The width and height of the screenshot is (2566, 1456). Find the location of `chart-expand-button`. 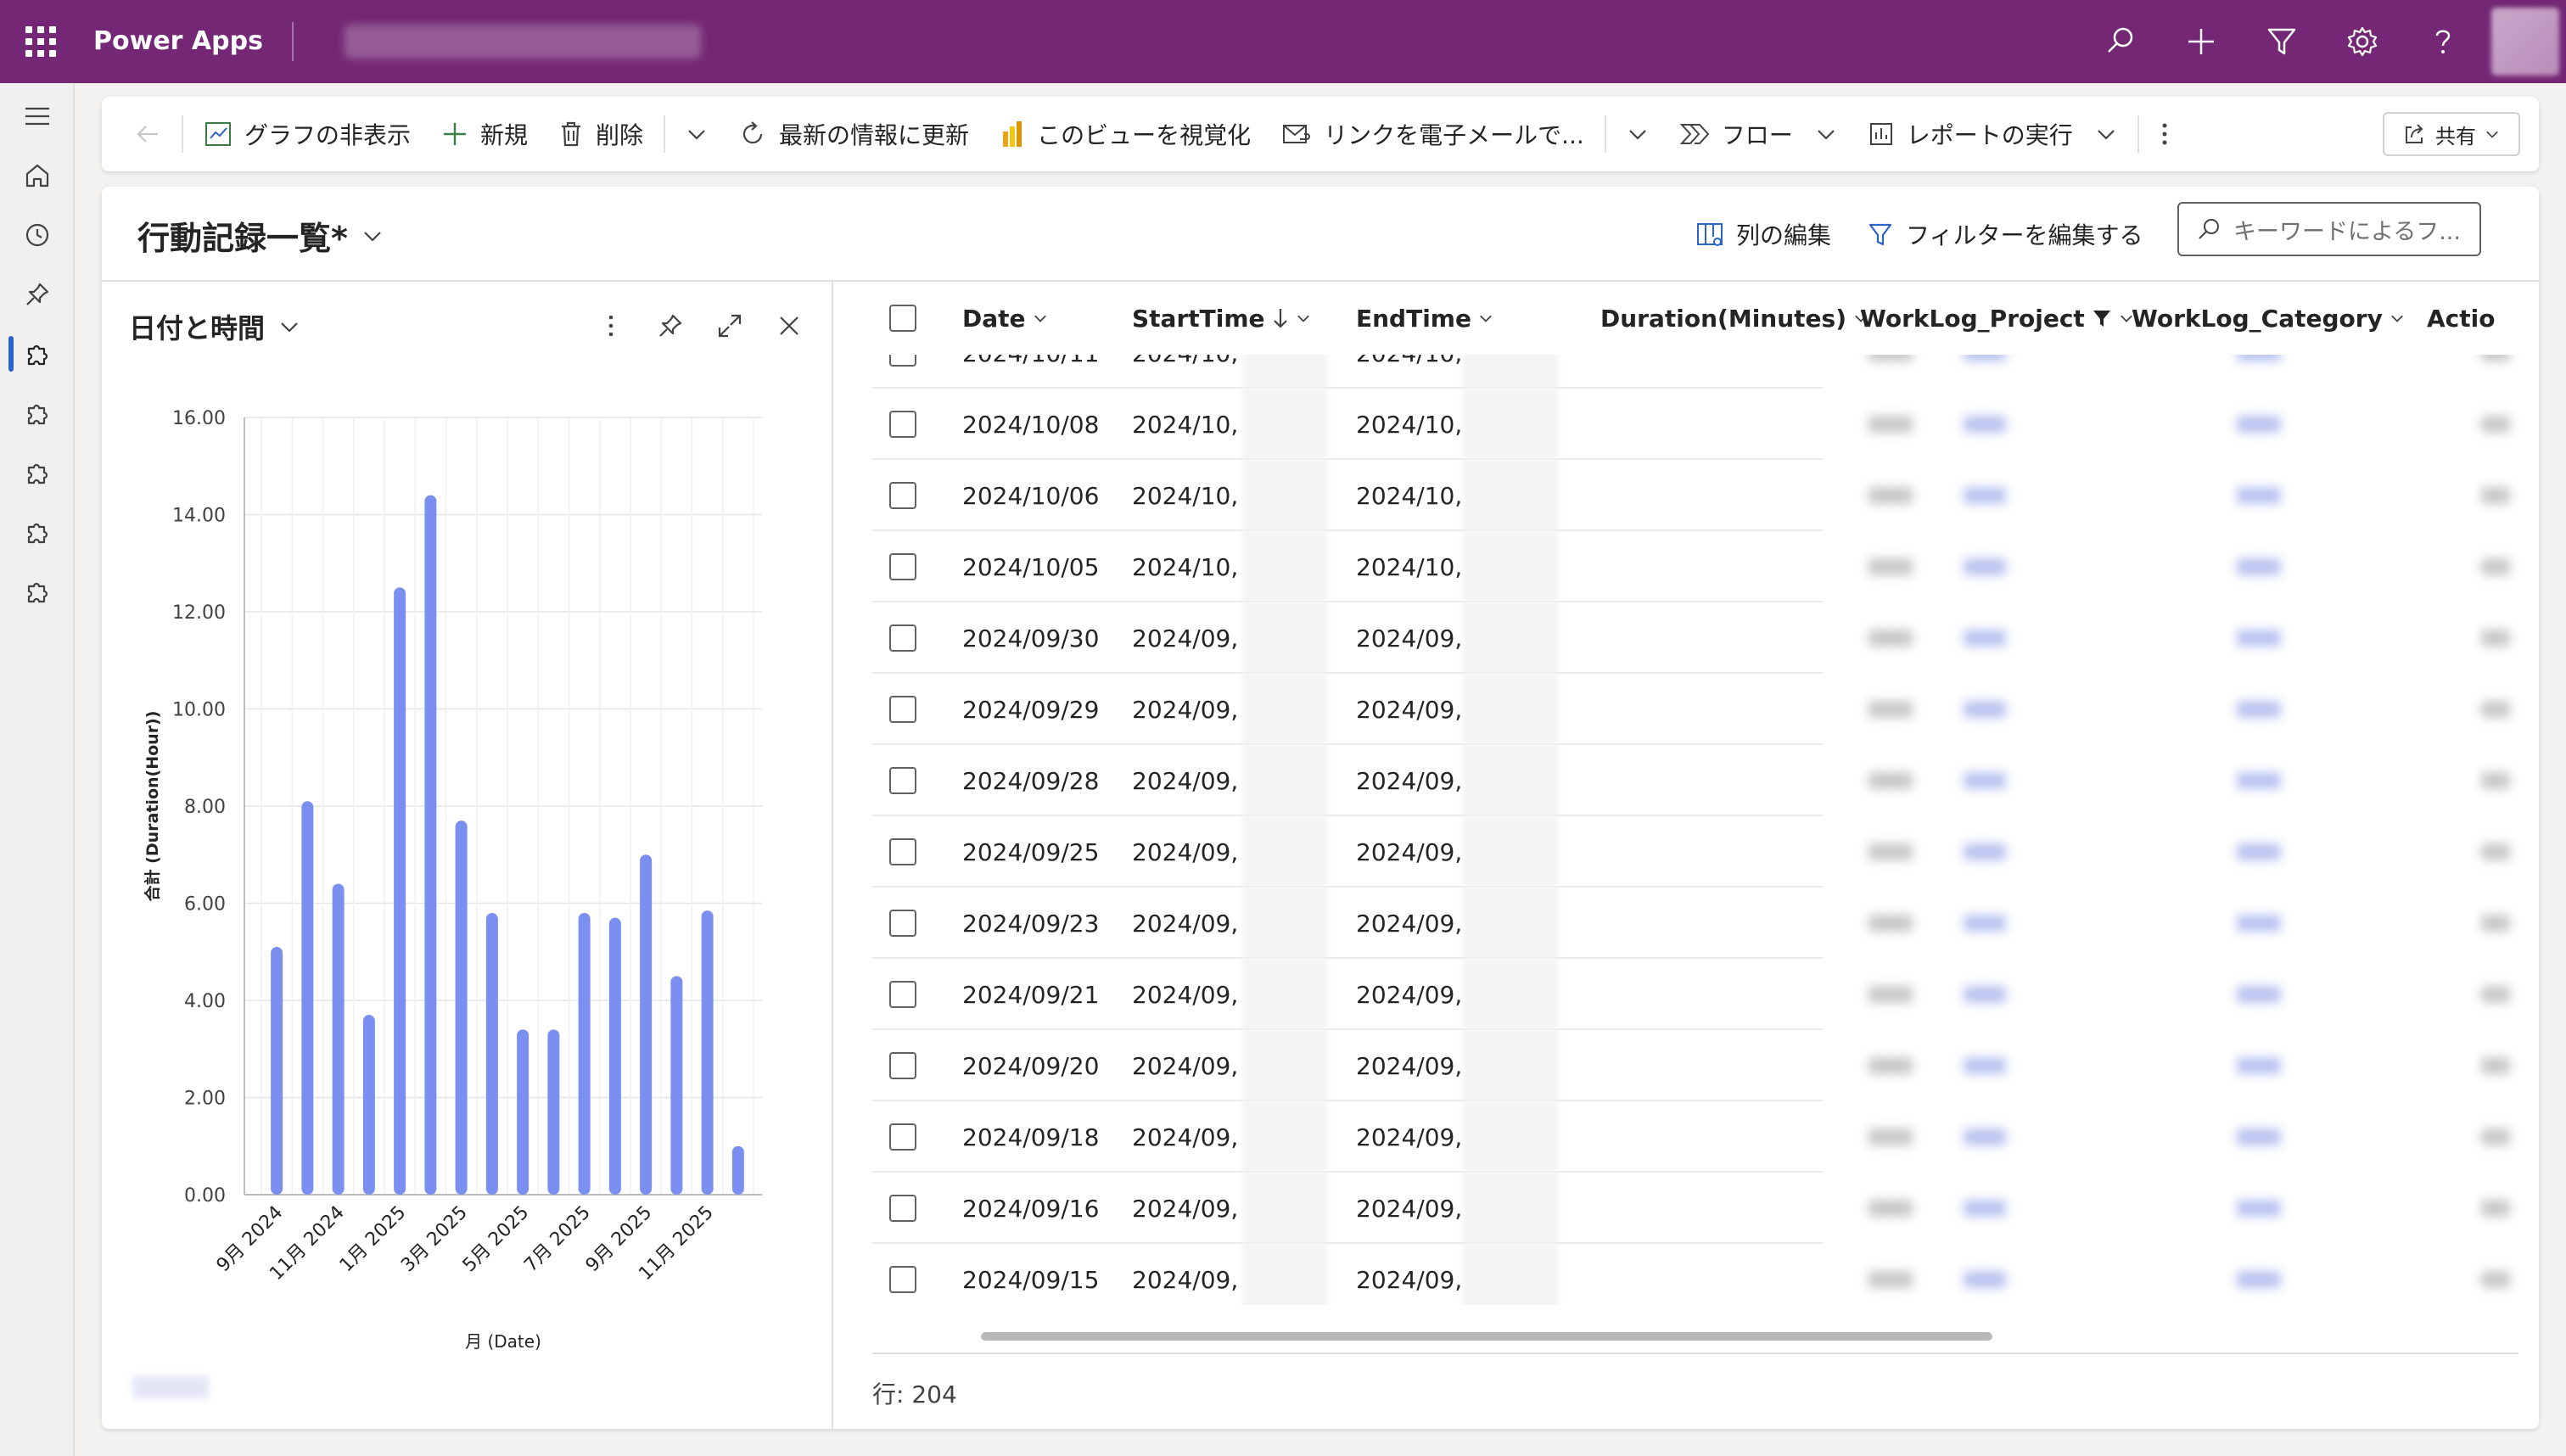

chart-expand-button is located at coordinates (730, 325).